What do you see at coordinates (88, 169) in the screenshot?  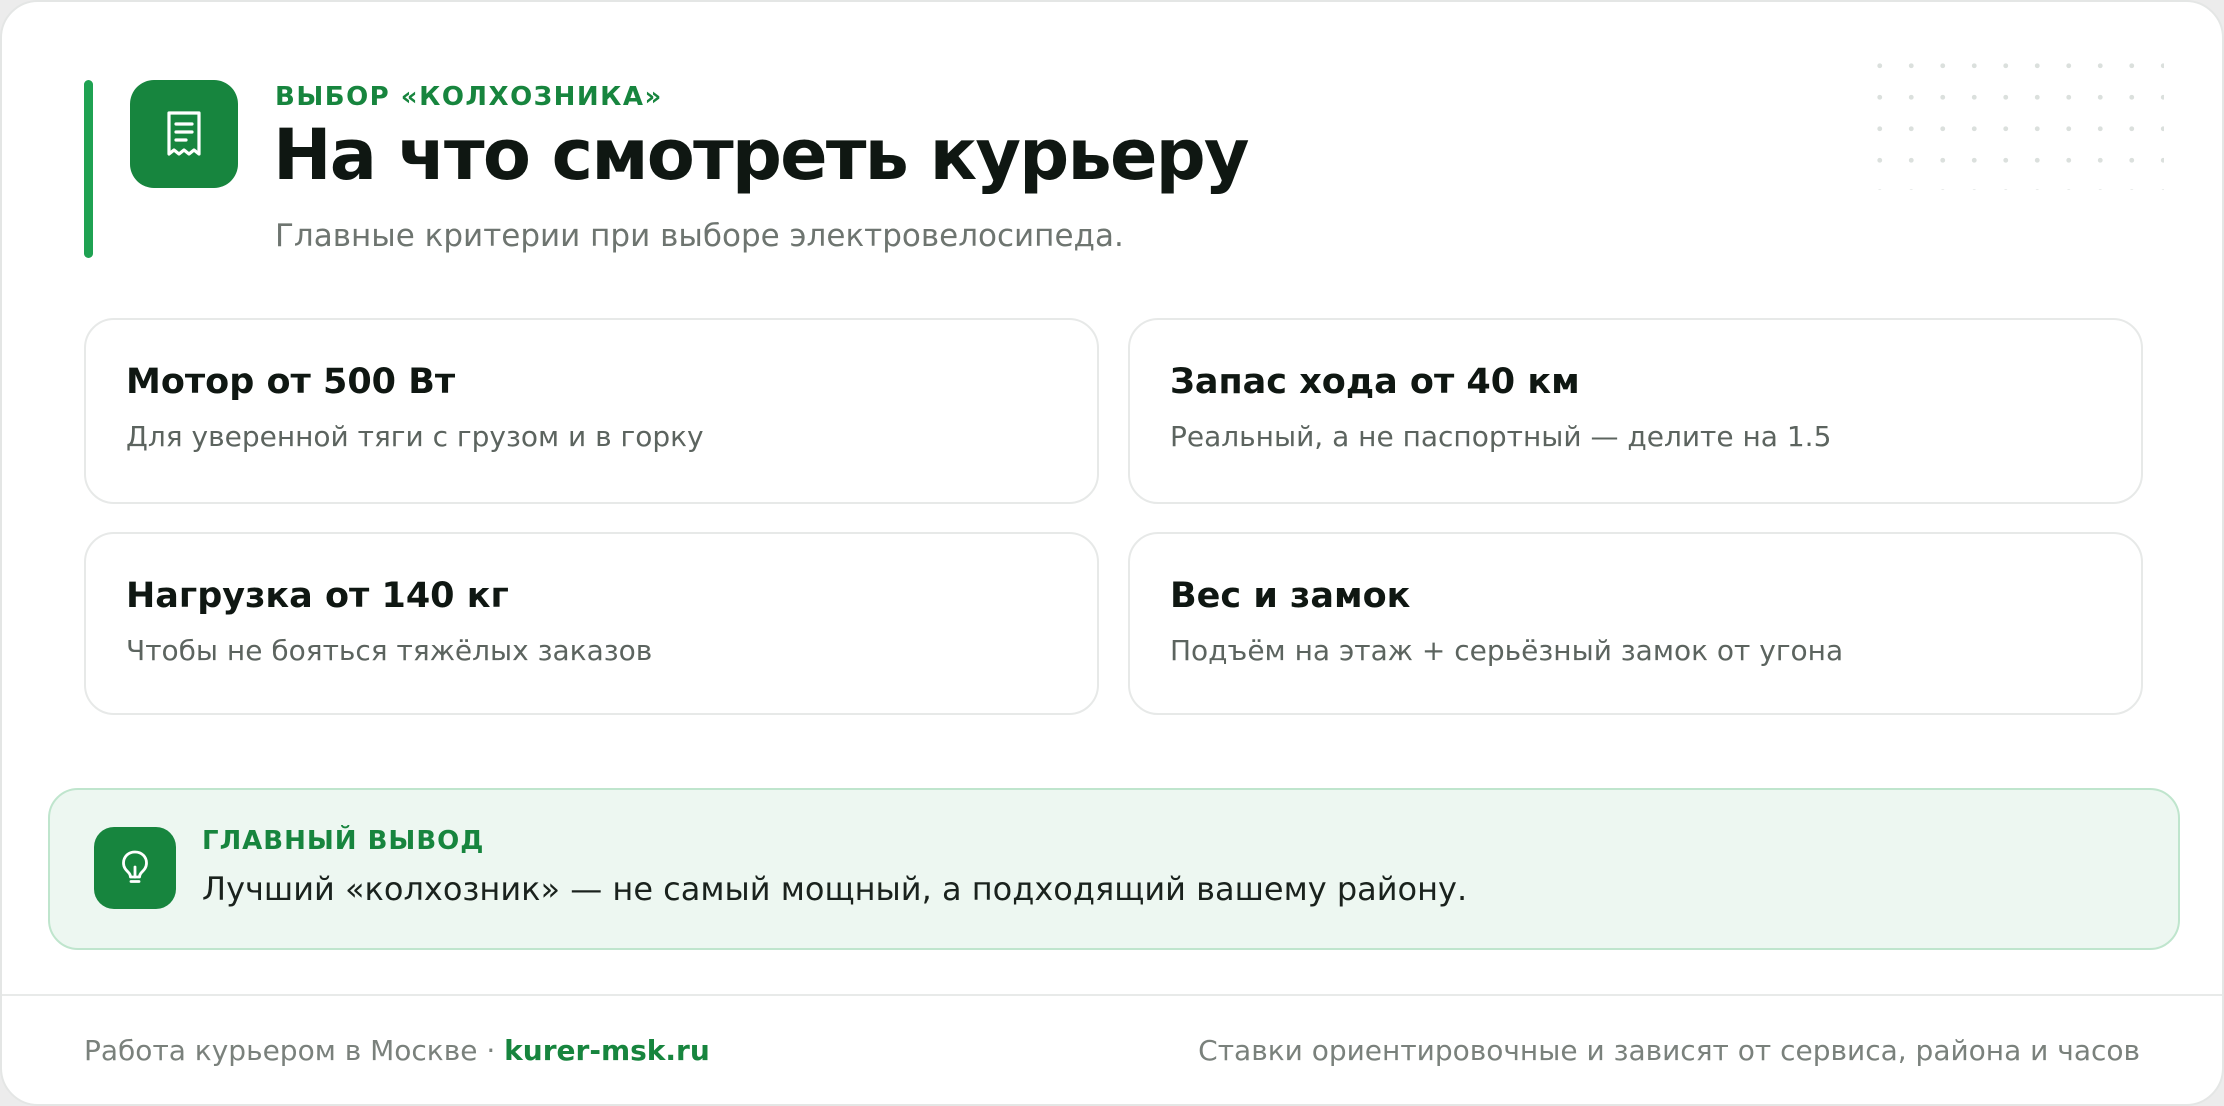 I see `header-accent-bar` at bounding box center [88, 169].